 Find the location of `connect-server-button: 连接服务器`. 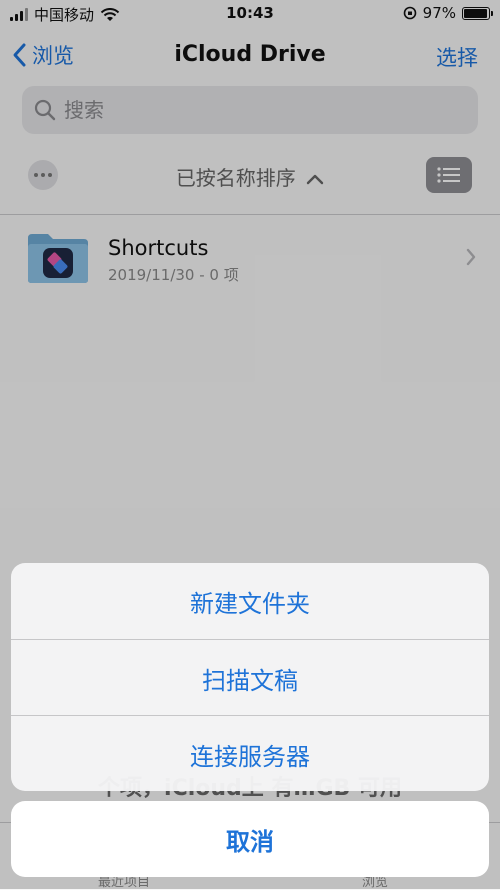

connect-server-button: 连接服务器 is located at coordinates (250, 753).